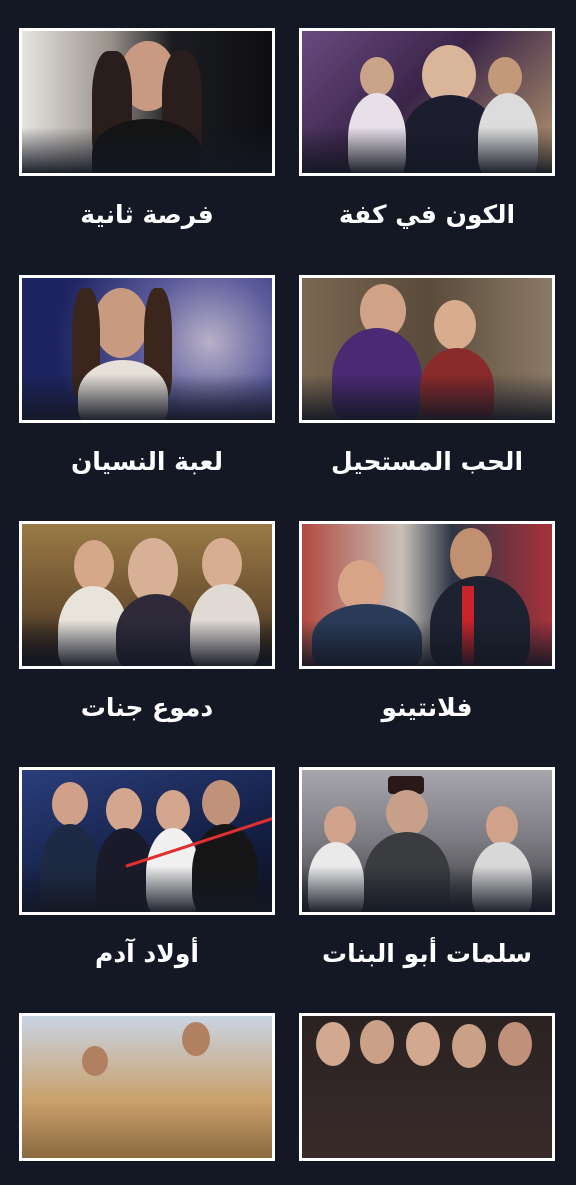 The image size is (576, 1185). What do you see at coordinates (147, 708) in the screenshot?
I see `show-title: دموع جنات` at bounding box center [147, 708].